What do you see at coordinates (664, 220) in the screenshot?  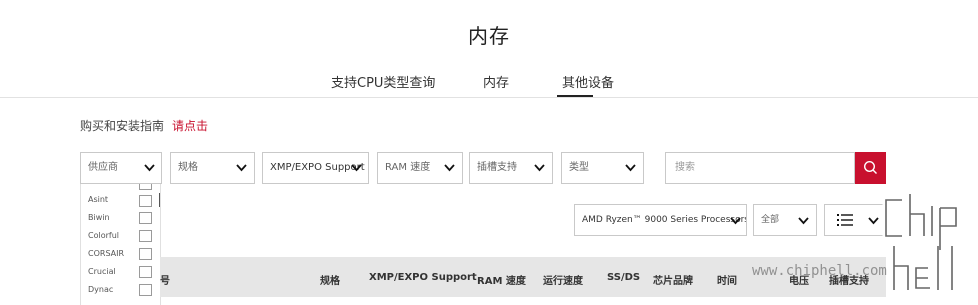 I see `processor-select-label: AMD Ryzen™ 9000 Series Processors` at bounding box center [664, 220].